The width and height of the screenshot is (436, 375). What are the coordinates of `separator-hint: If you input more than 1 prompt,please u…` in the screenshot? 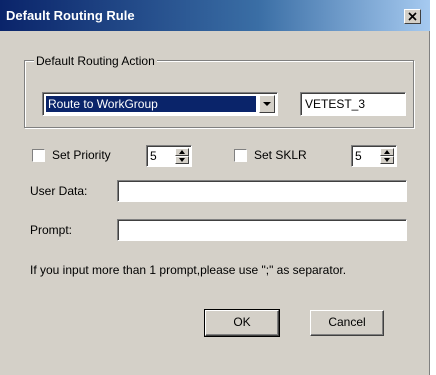 It's located at (188, 270).